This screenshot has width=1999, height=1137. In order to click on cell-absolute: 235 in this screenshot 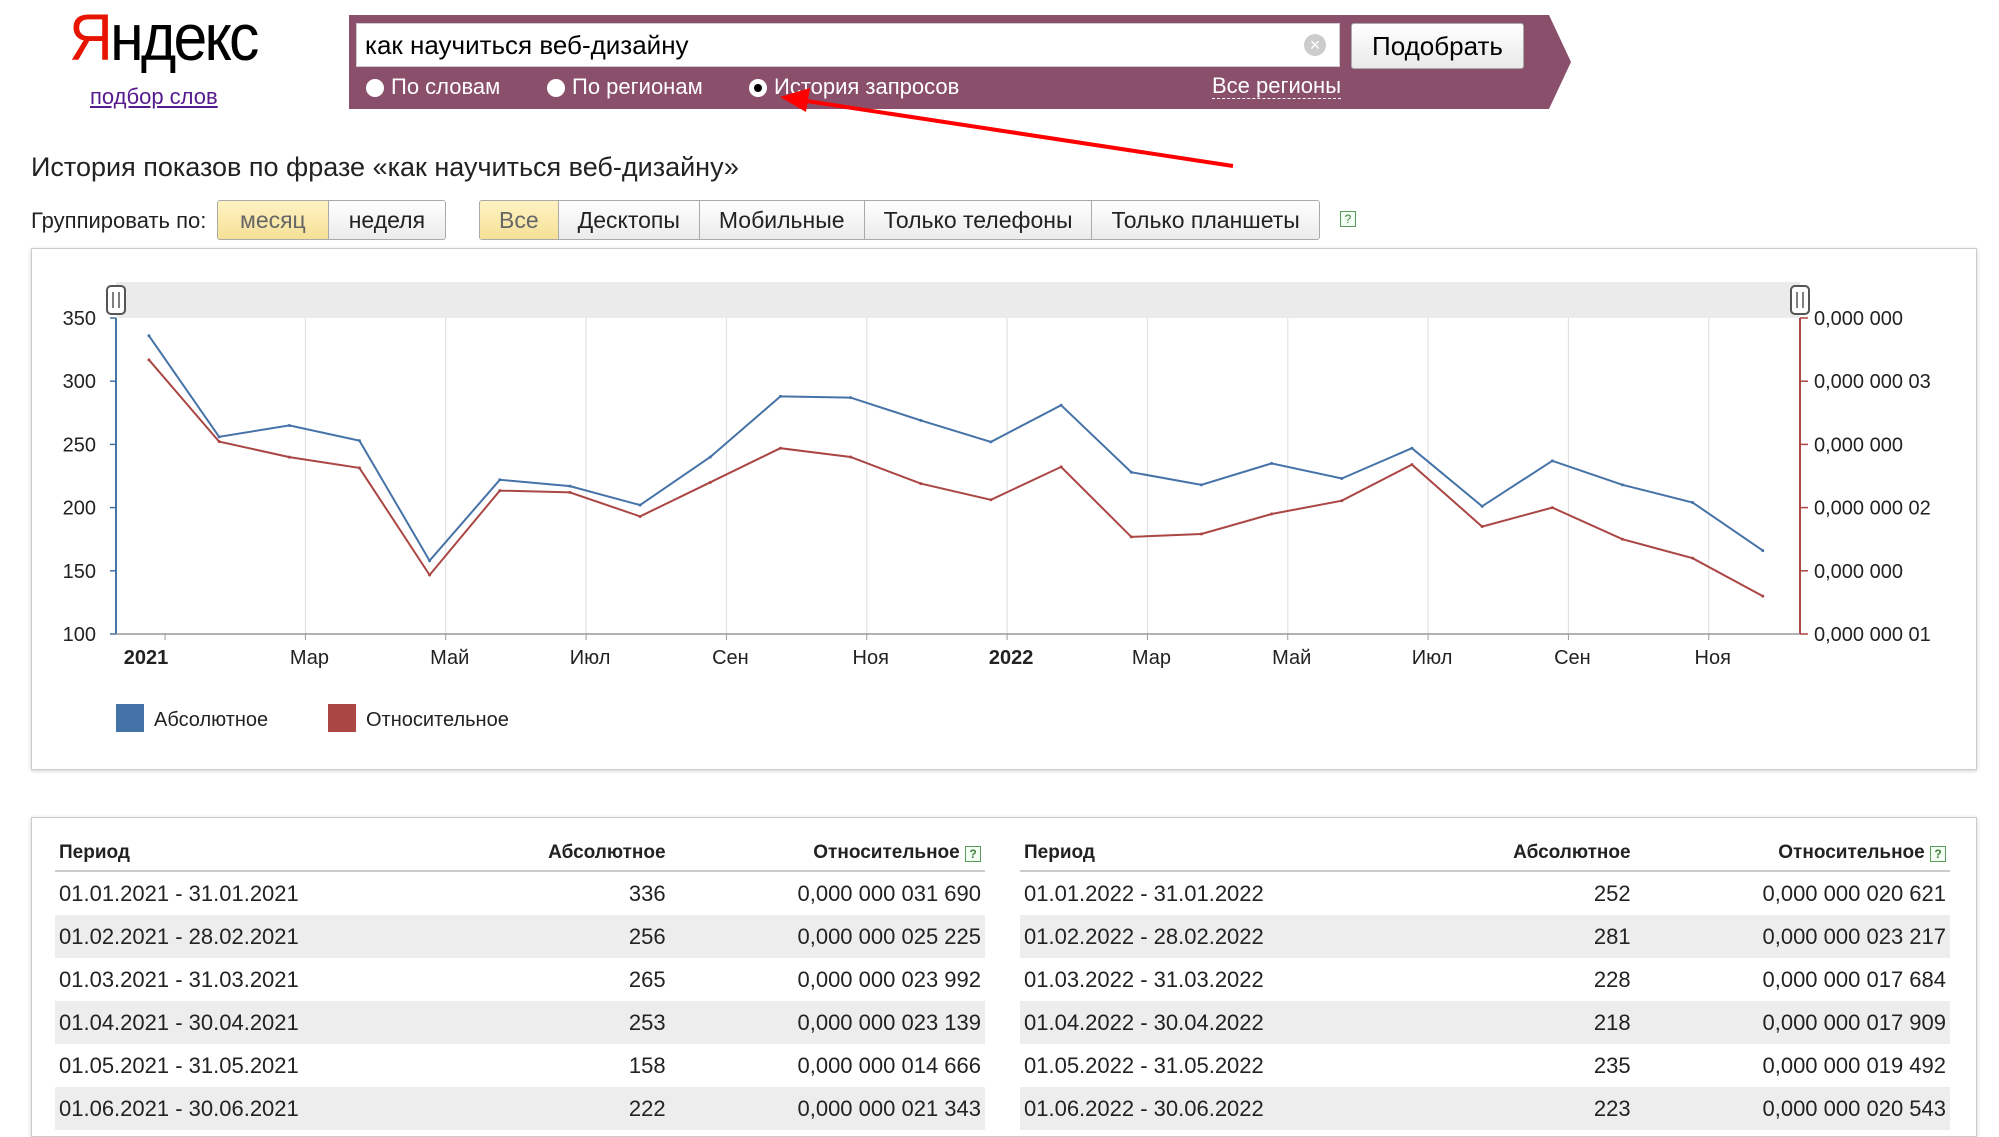, I will do `click(1612, 1065)`.